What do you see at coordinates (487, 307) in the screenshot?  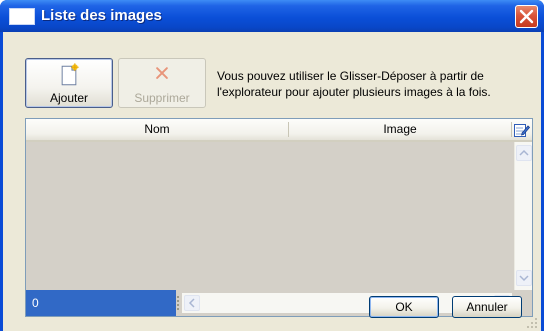 I see `cancel-button: Annuler` at bounding box center [487, 307].